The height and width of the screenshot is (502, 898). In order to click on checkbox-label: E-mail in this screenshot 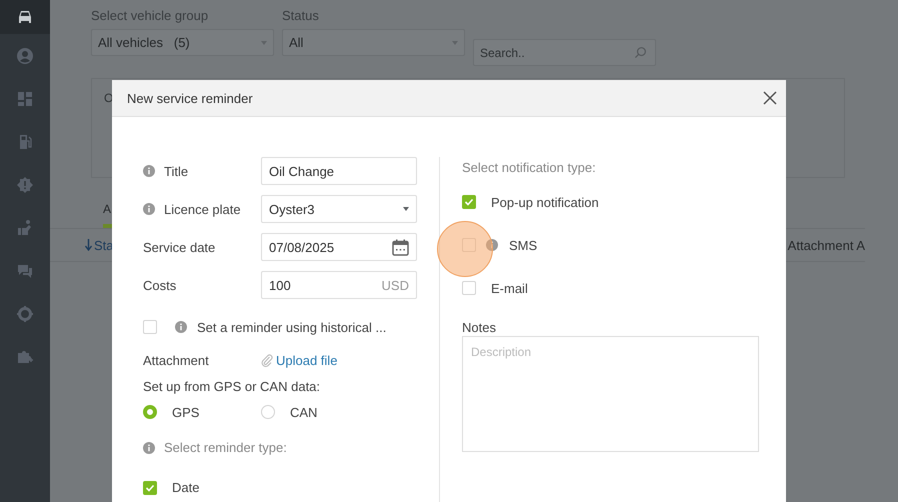, I will do `click(509, 288)`.